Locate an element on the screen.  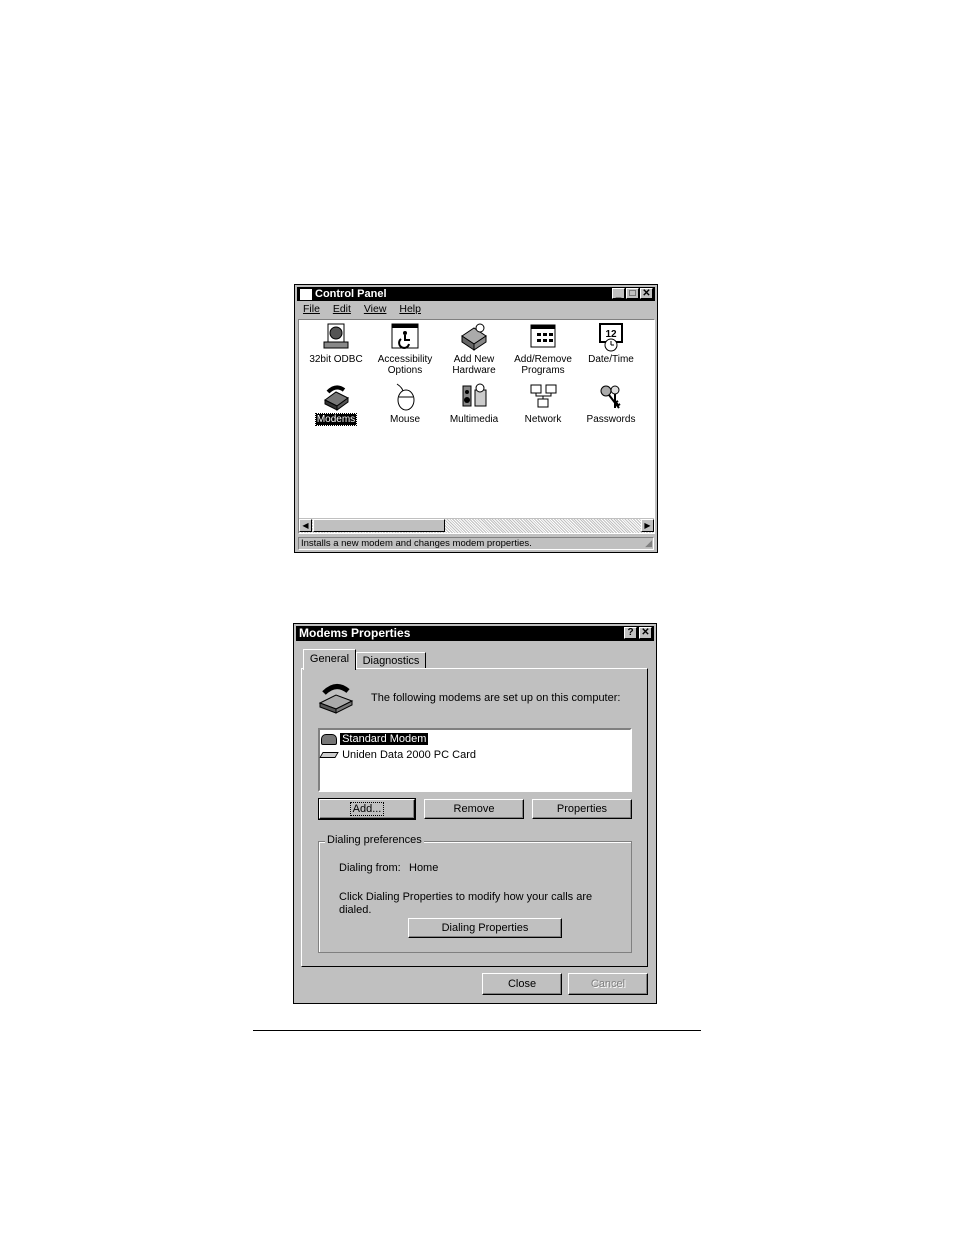
scroll-thumb is located at coordinates (379, 525).